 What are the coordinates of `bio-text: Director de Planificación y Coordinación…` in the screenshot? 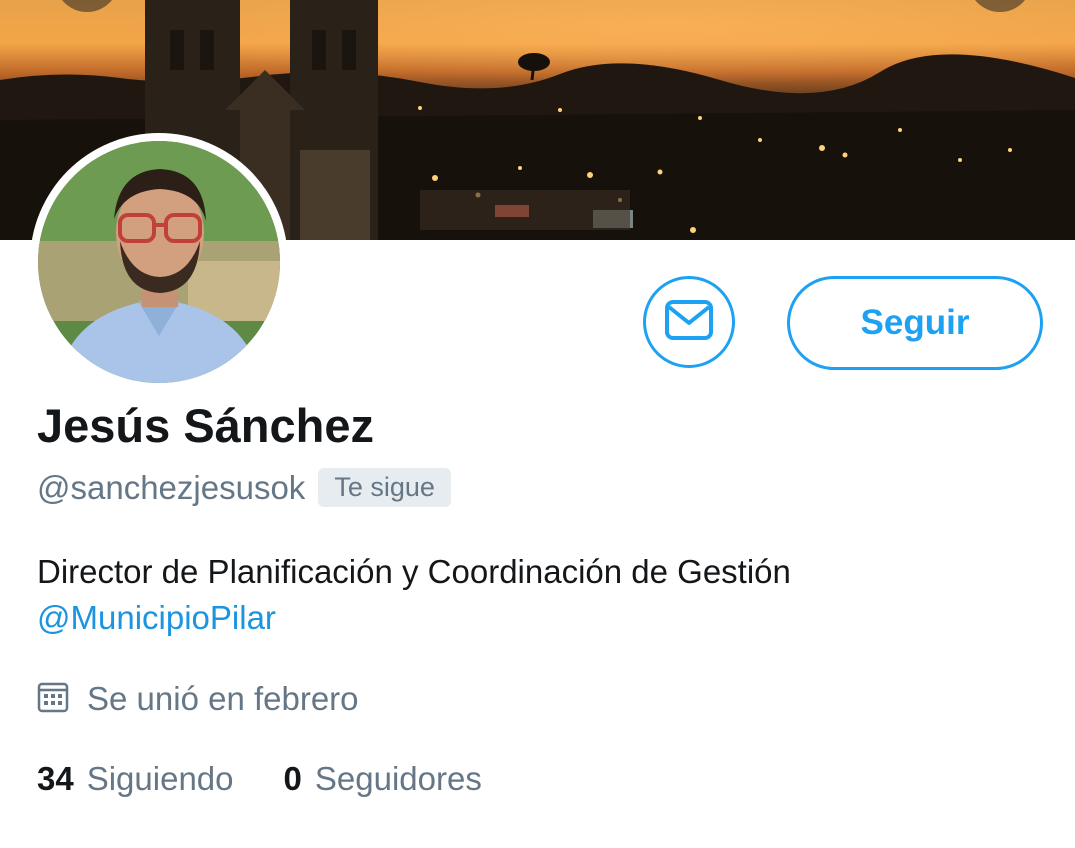 It's located at (414, 571).